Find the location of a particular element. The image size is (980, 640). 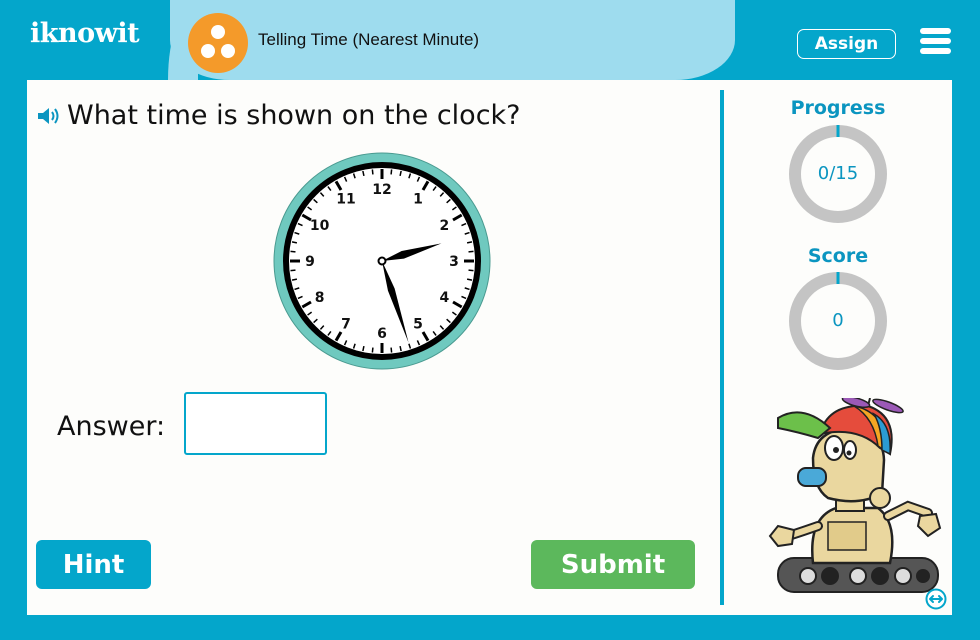

hint-button: Hint is located at coordinates (93, 564).